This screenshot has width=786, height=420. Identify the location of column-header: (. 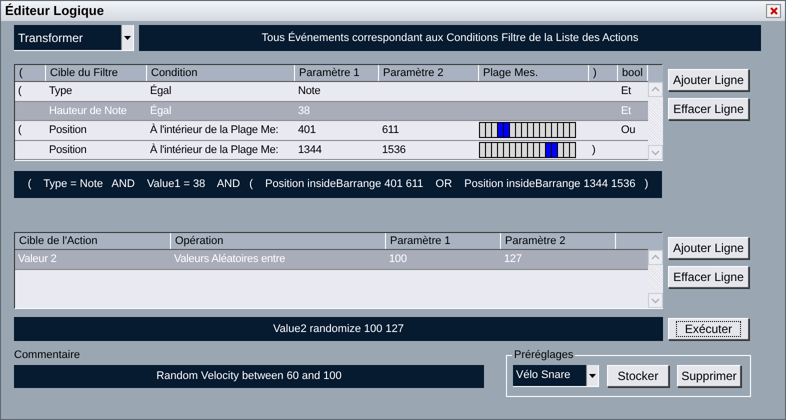
(30, 73).